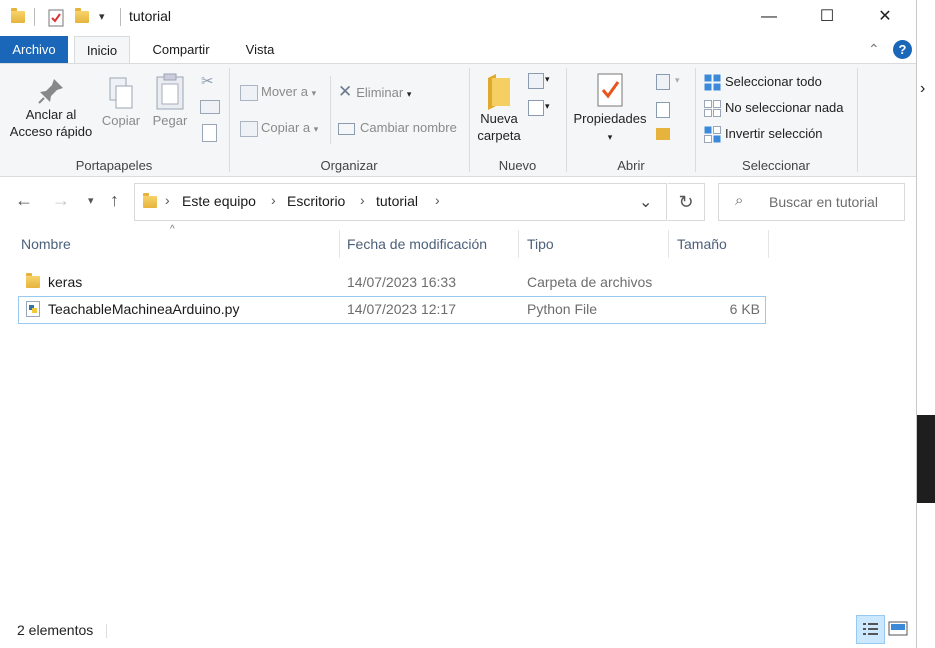 The height and width of the screenshot is (648, 935). I want to click on new-item-icon, so click(536, 81).